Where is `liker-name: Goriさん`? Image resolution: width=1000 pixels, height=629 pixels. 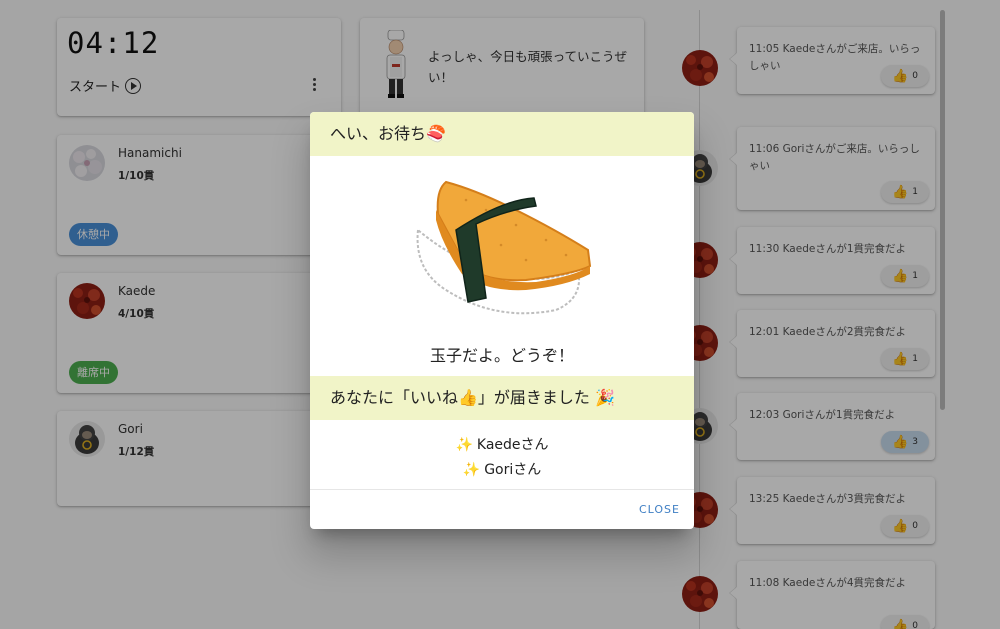
liker-name: Goriさん is located at coordinates (513, 470).